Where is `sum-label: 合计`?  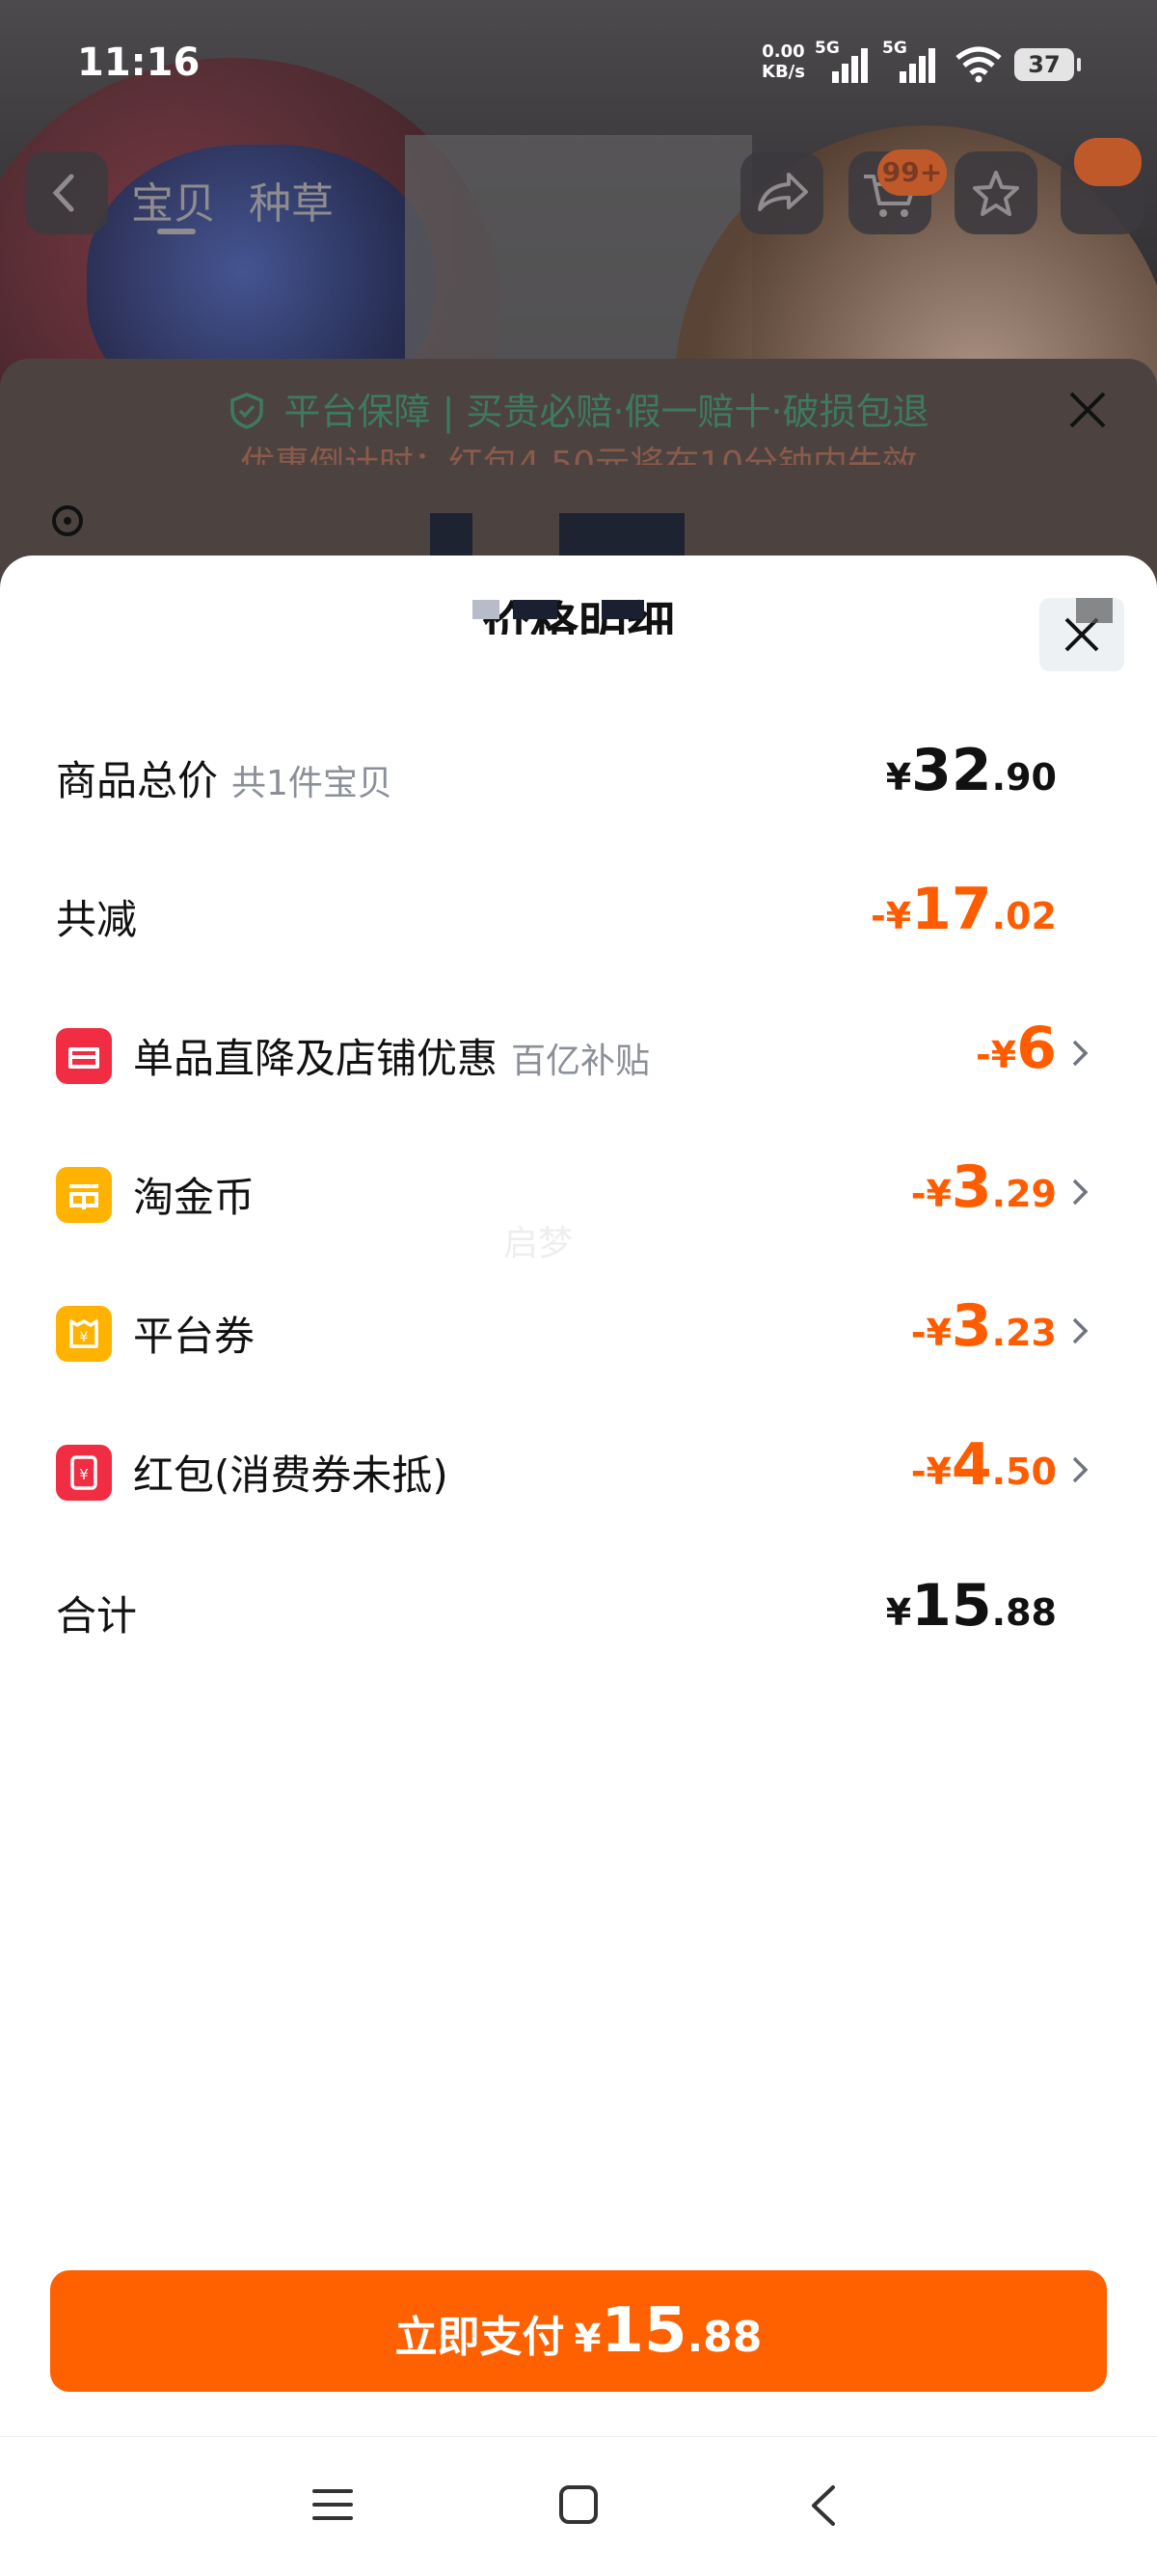
sum-label: 合计 is located at coordinates (97, 1616).